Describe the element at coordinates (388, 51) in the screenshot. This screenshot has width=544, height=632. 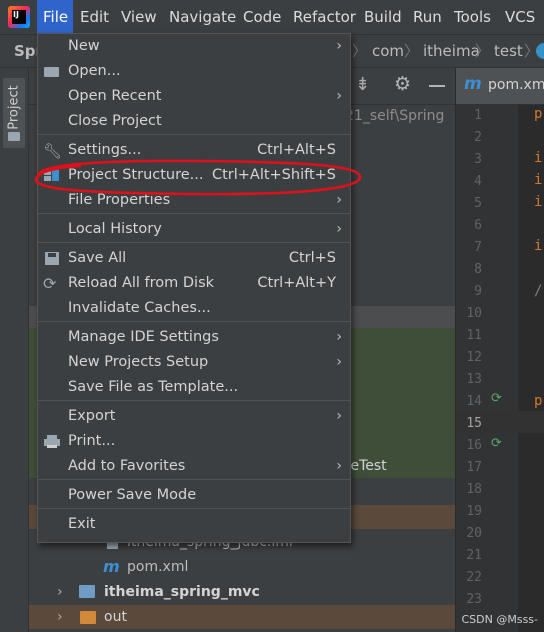
I see `breadcrumb-com: com` at that location.